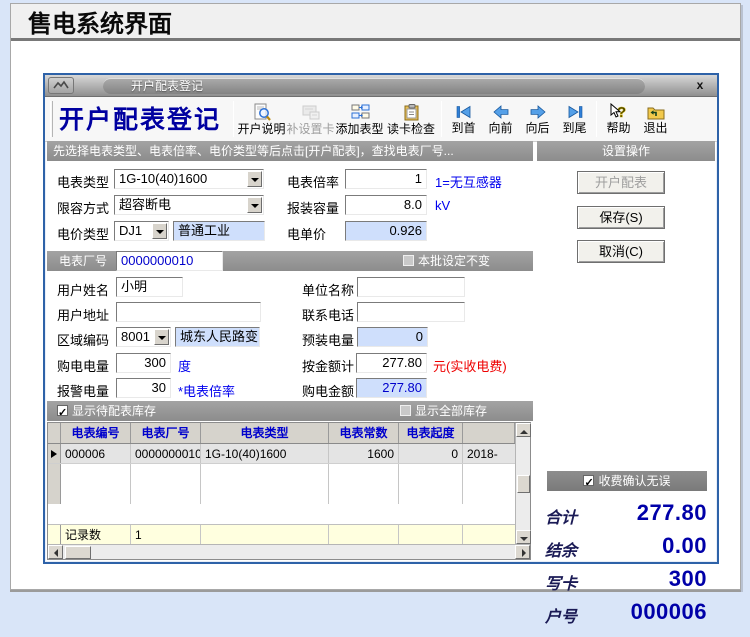  What do you see at coordinates (83, 208) in the screenshot?
I see `limit-mode-label: 限容方式` at bounding box center [83, 208].